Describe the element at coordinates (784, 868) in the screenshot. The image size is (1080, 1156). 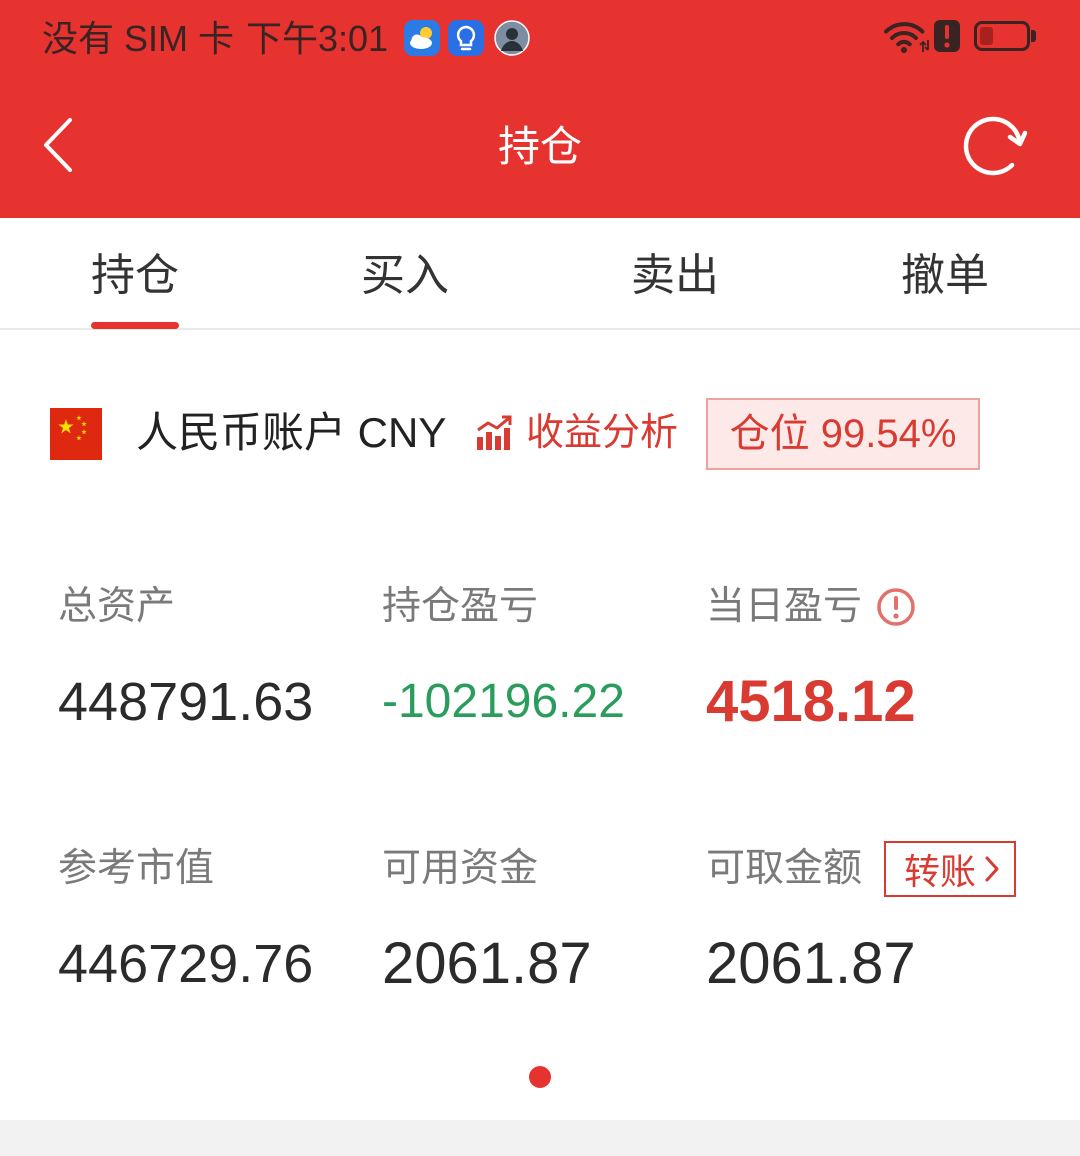
I see `stat-label: 可取金额` at that location.